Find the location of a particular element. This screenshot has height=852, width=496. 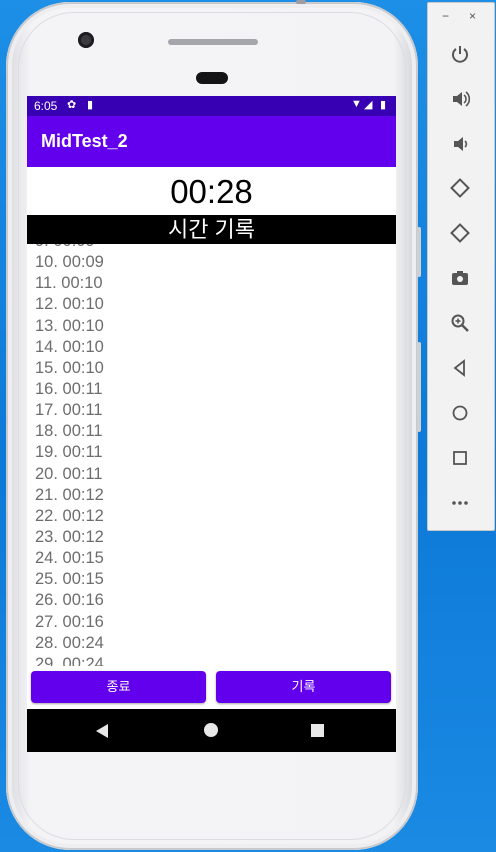

timer-display: 00:28 is located at coordinates (211, 191).